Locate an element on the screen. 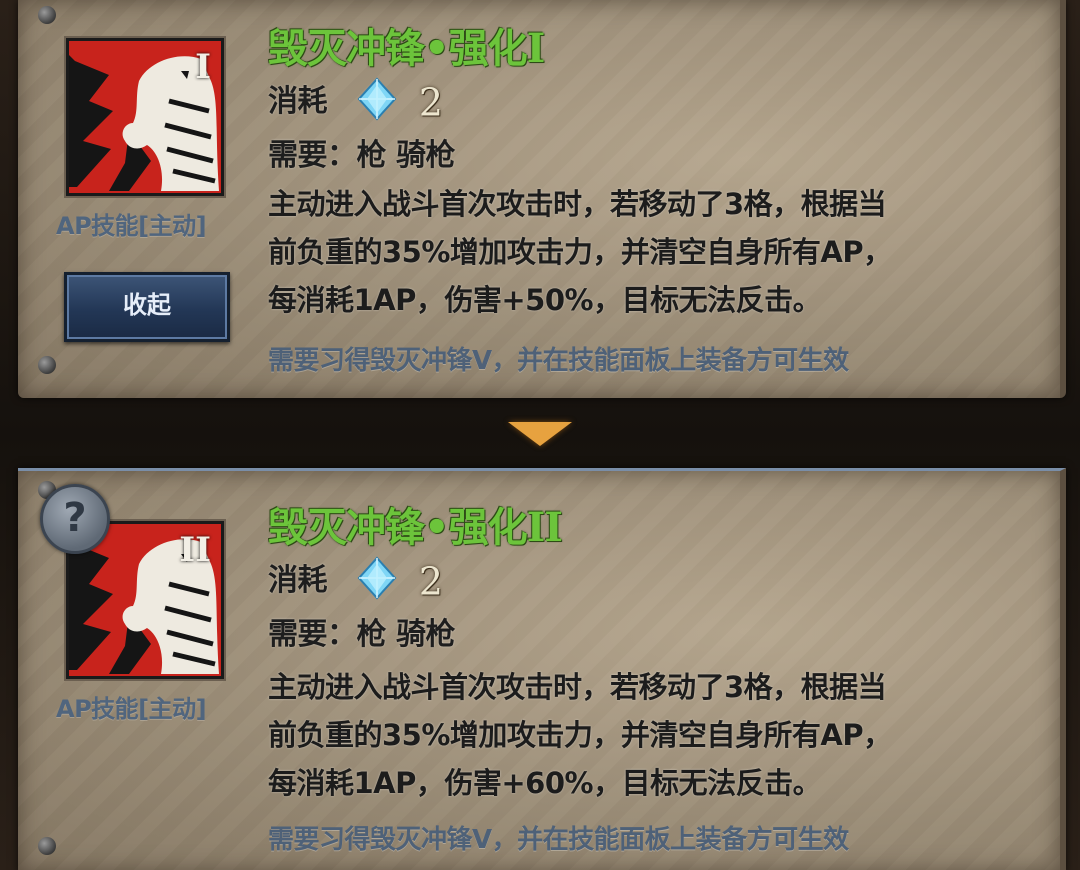 This screenshot has height=870, width=1080. description-line: 每消耗1AP，伤害+50%，目标无法反击。 is located at coordinates (545, 300).